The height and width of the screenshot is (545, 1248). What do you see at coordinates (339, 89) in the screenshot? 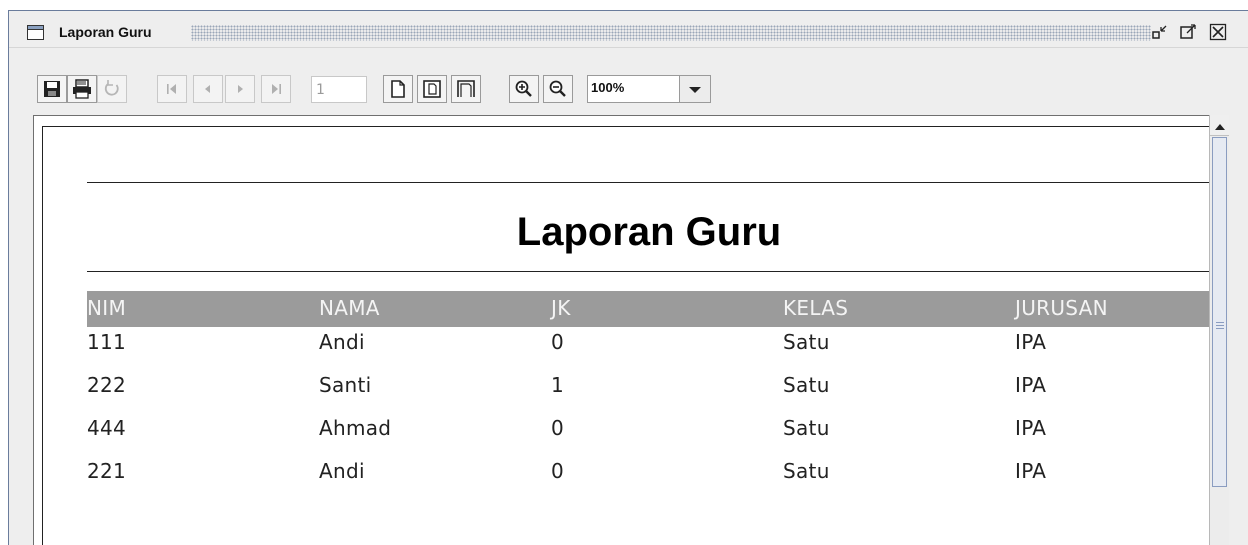
I see `page-number-input` at bounding box center [339, 89].